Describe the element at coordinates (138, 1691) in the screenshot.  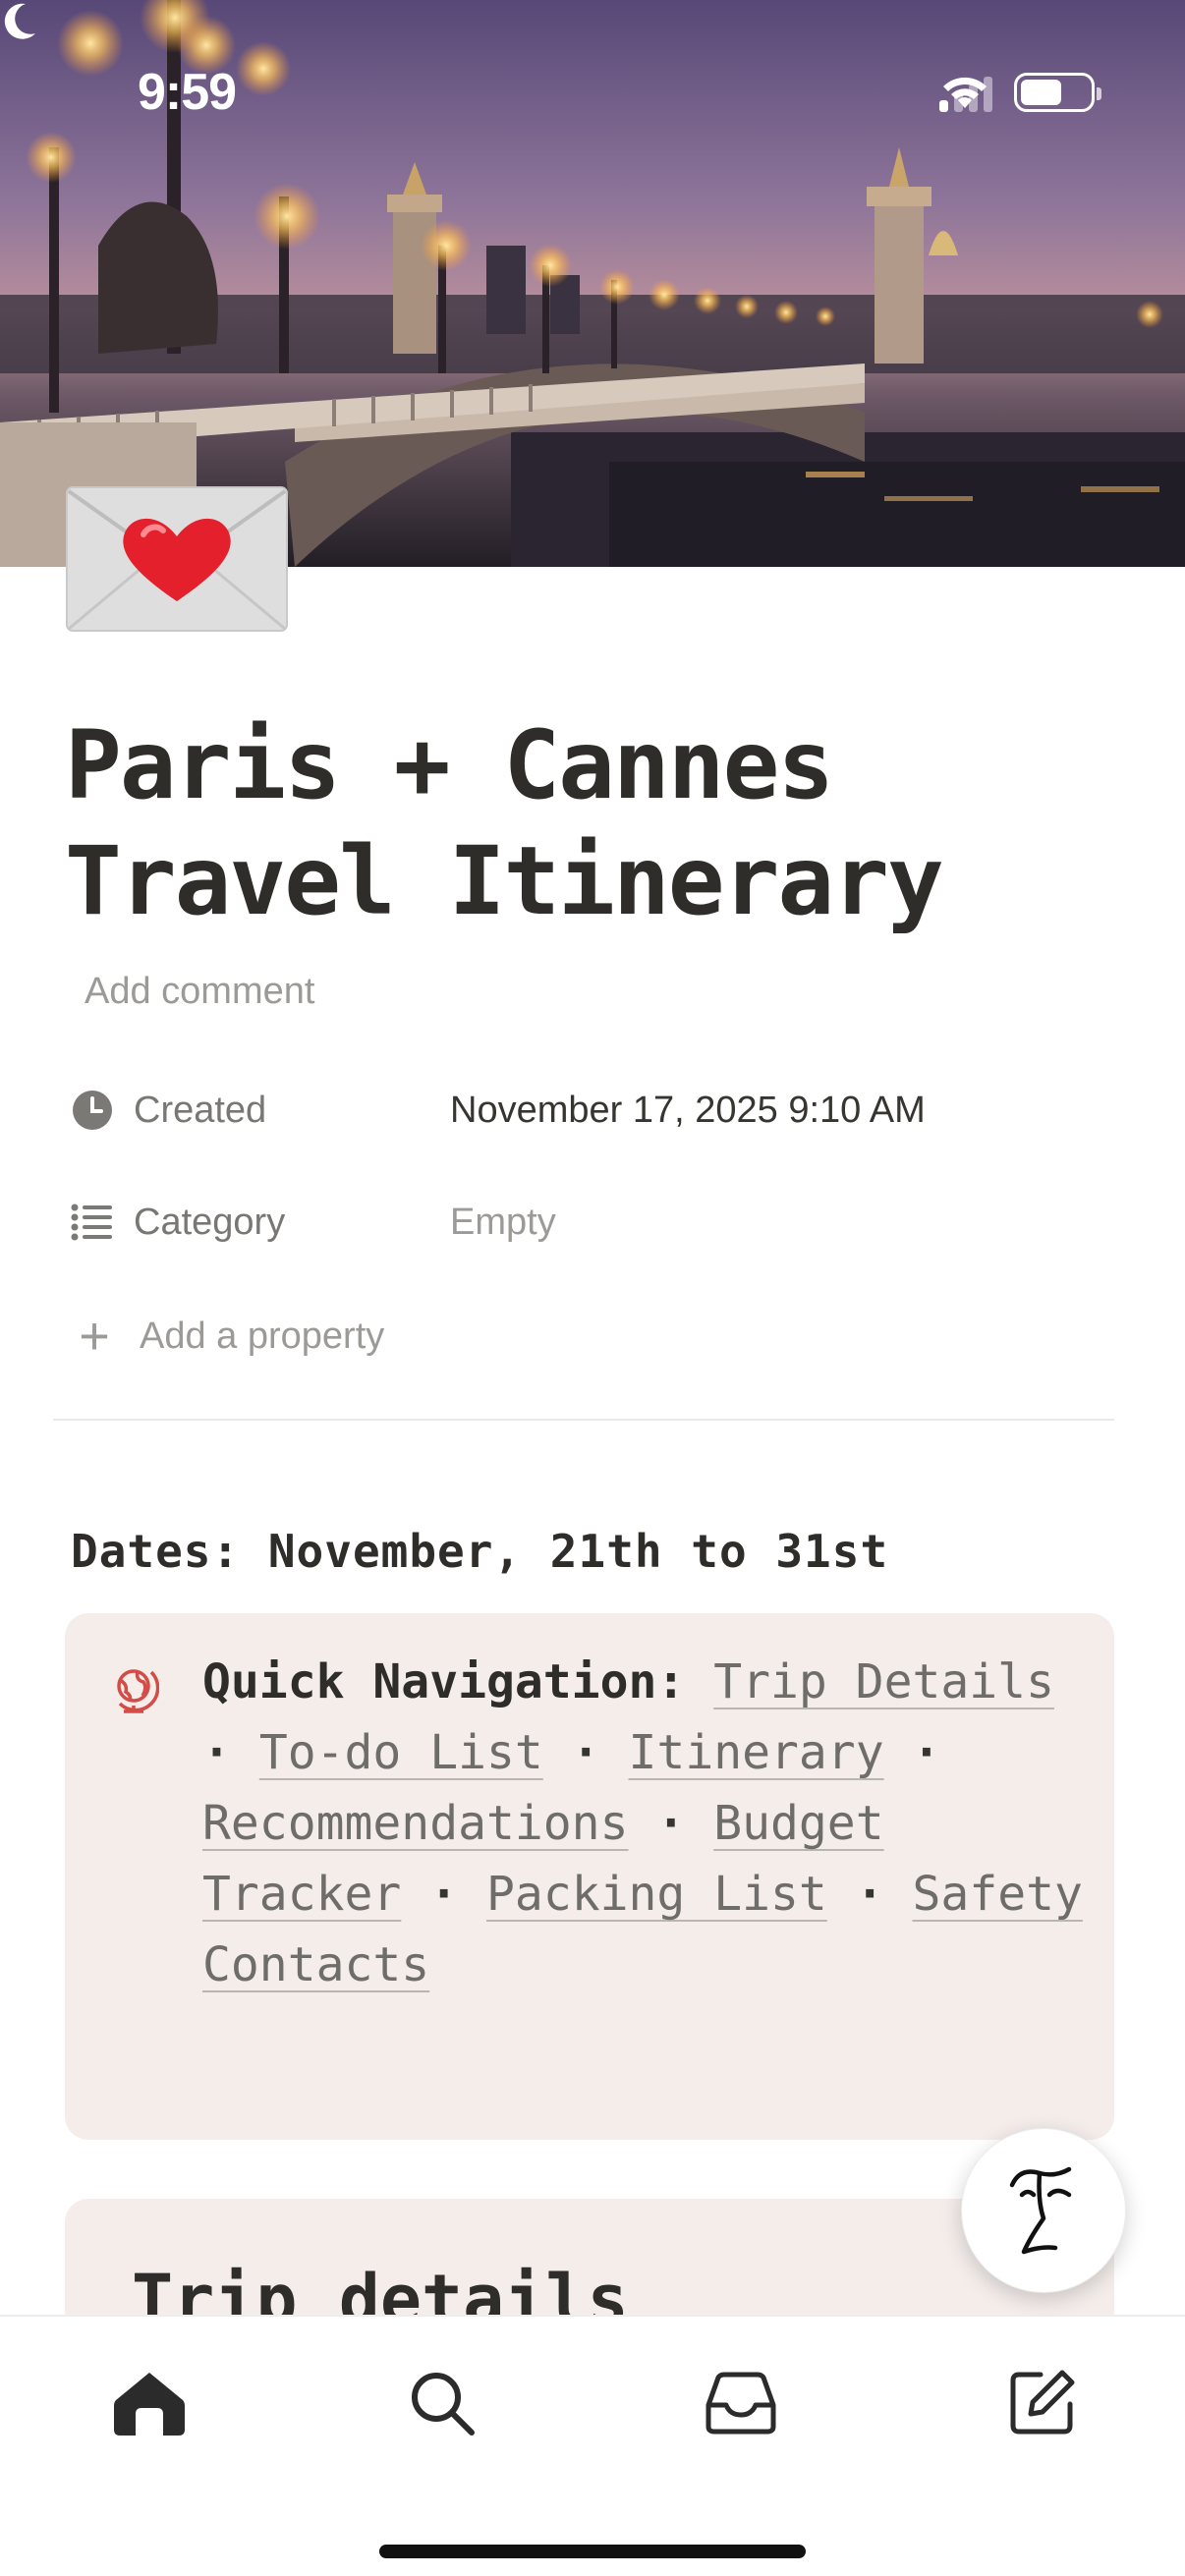
I see `globe-icon` at that location.